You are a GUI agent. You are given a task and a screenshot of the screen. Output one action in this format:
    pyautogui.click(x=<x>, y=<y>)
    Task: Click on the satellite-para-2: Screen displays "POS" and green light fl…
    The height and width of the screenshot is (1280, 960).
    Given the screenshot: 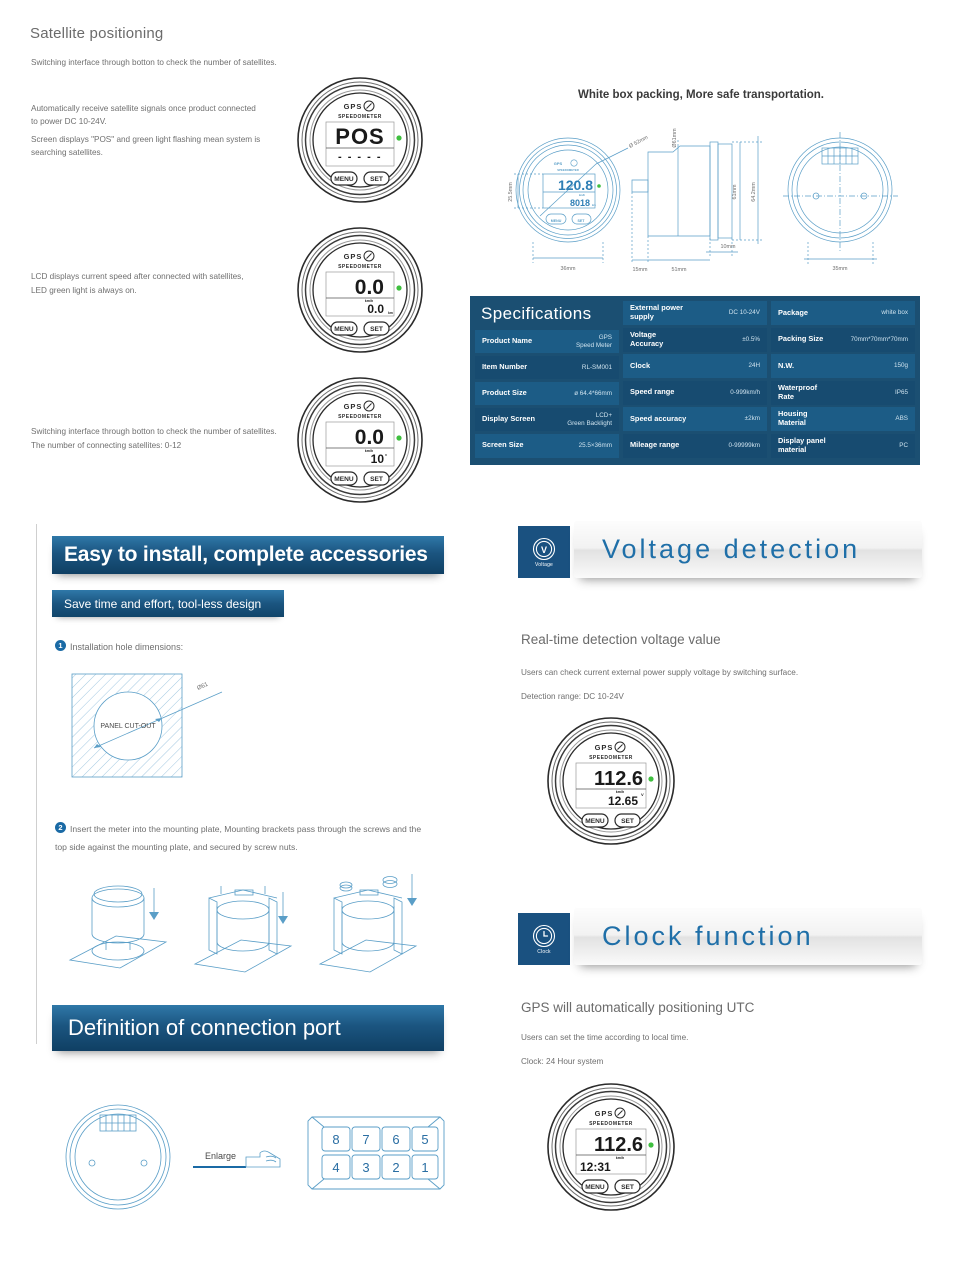 What is the action you would take?
    pyautogui.click(x=146, y=146)
    